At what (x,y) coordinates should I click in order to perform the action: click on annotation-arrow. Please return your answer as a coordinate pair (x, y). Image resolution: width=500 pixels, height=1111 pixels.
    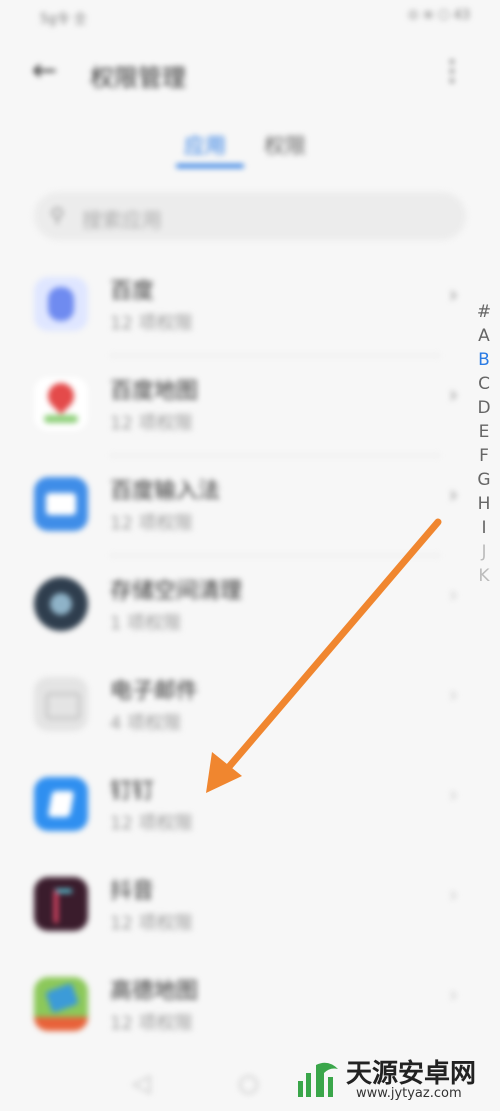
    Looking at the image, I should click on (324, 655).